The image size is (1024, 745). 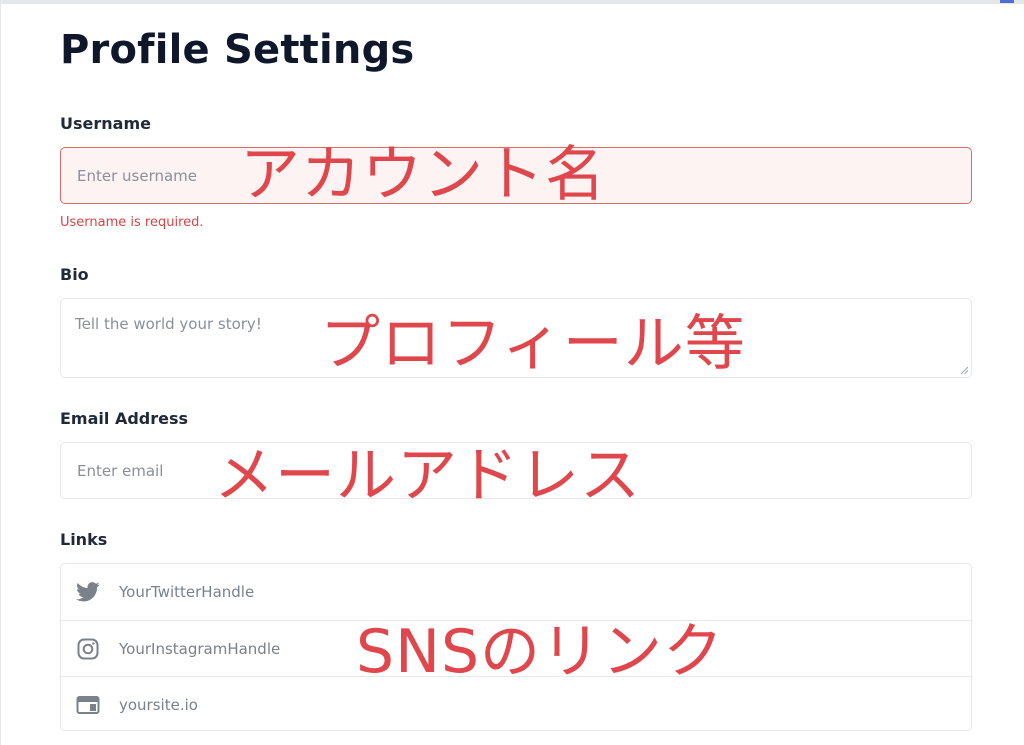 I want to click on twitter-handle-input, so click(x=509, y=592).